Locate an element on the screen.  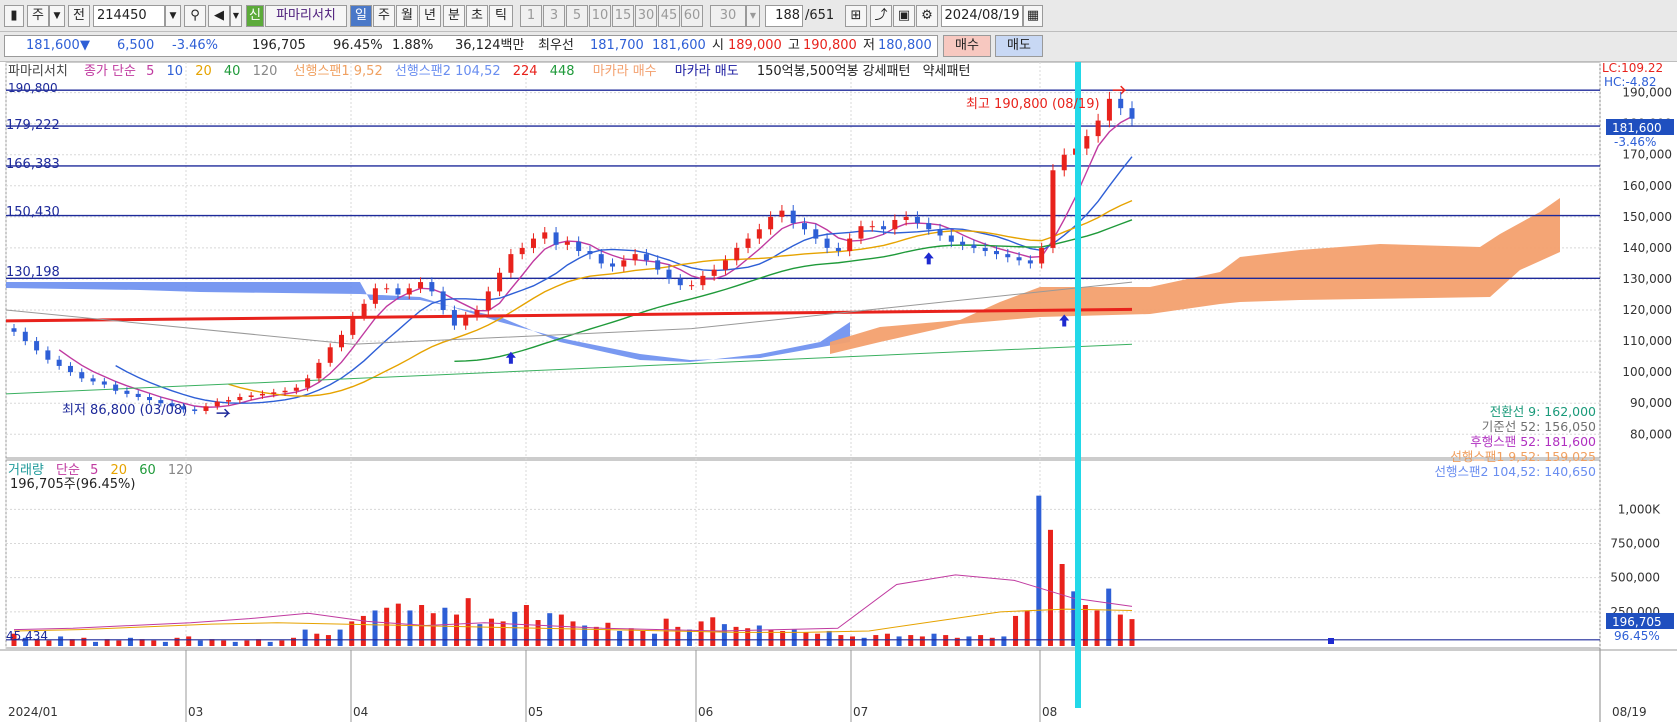
date-input: 2024/08/19 is located at coordinates (982, 16).